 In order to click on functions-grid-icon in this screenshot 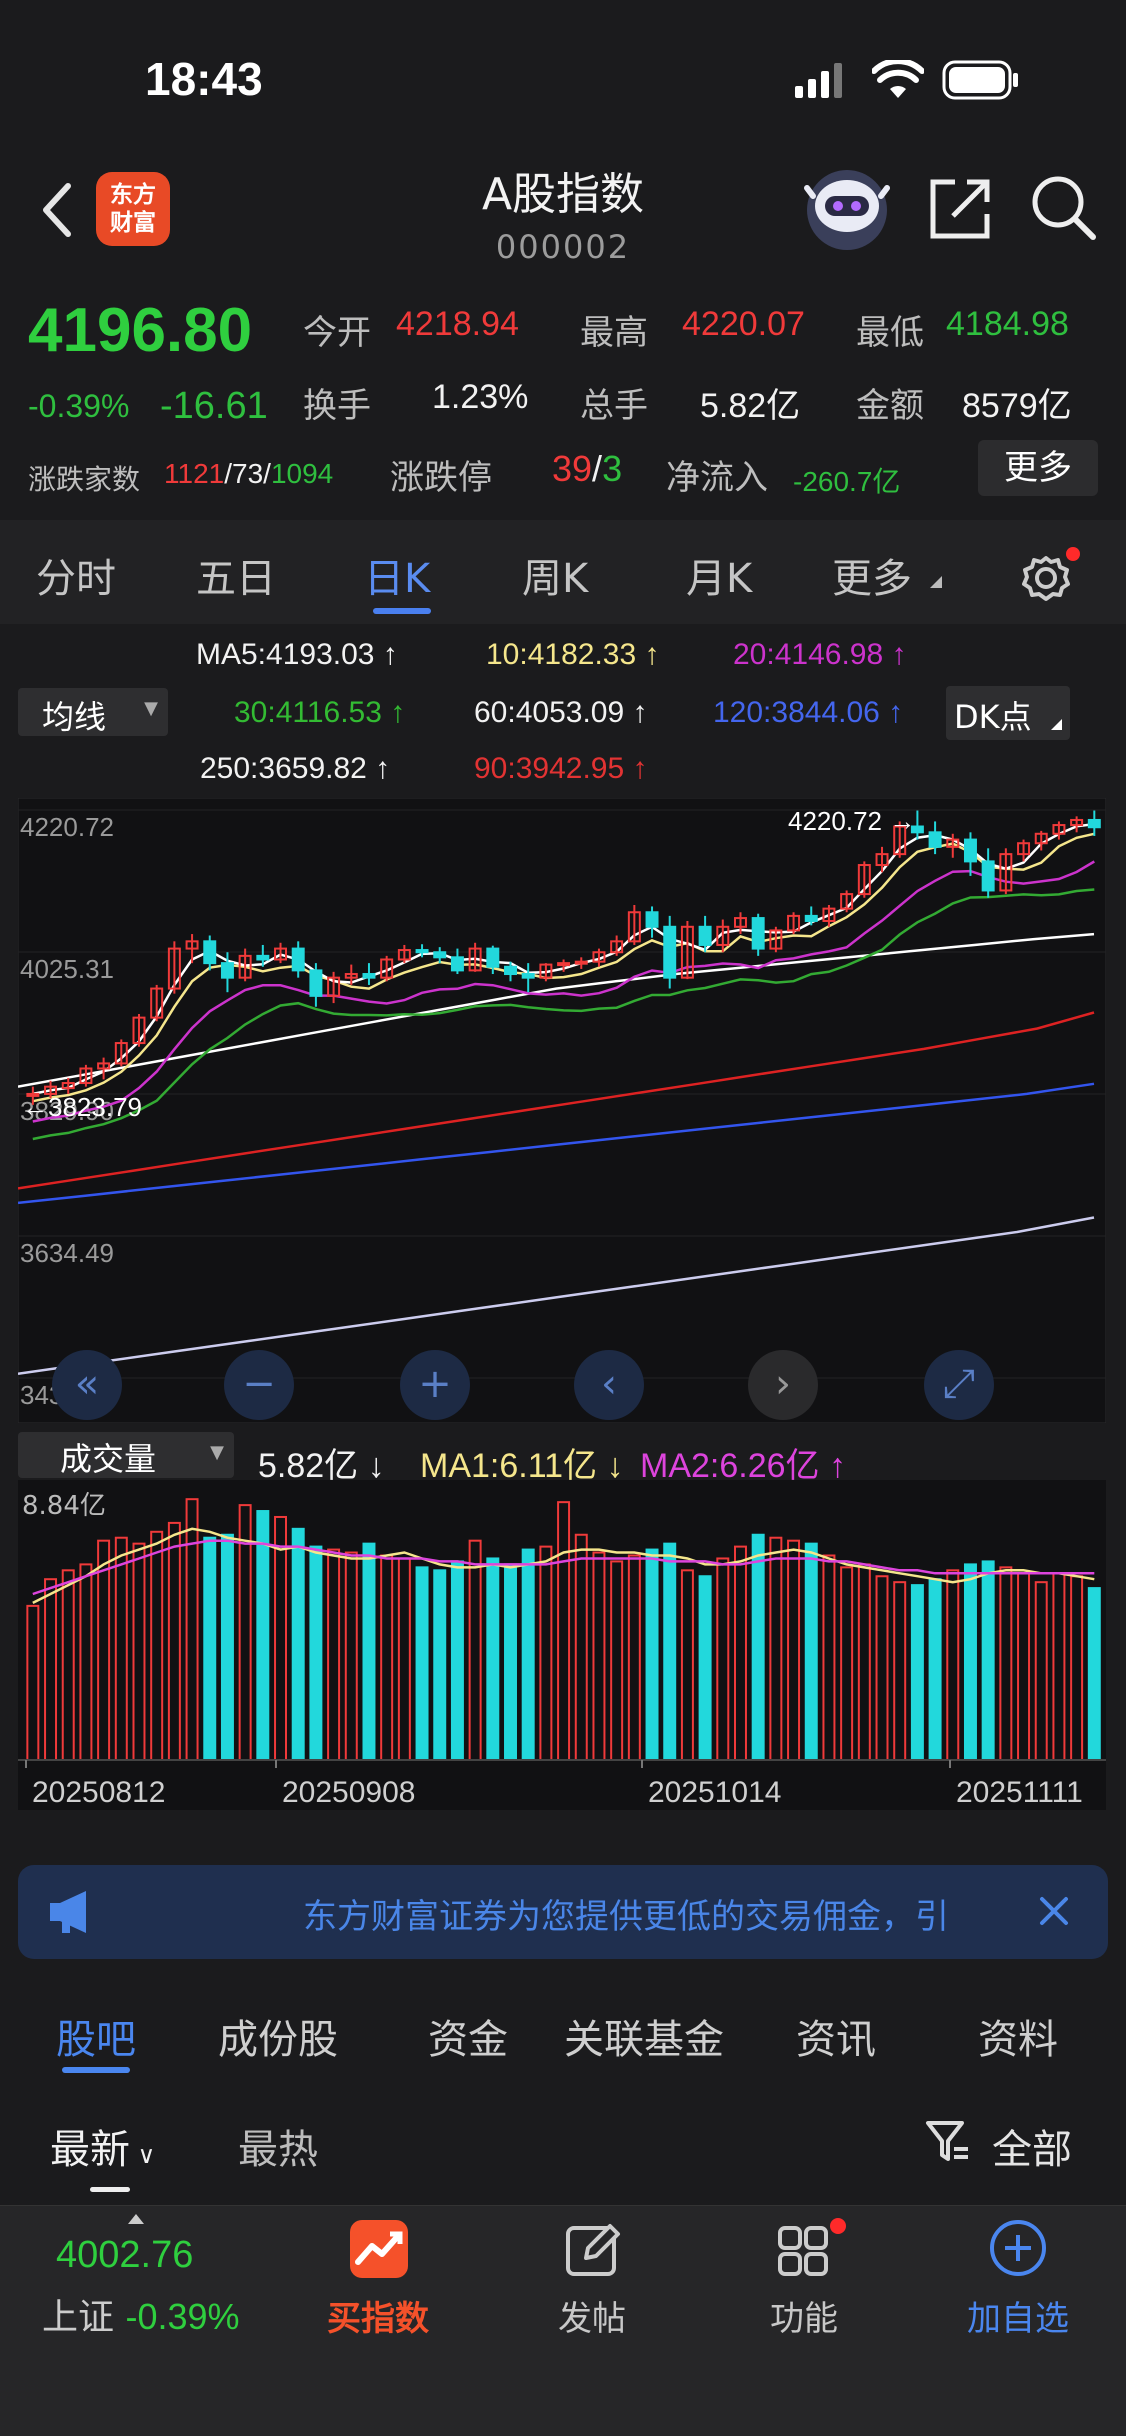, I will do `click(811, 2248)`.